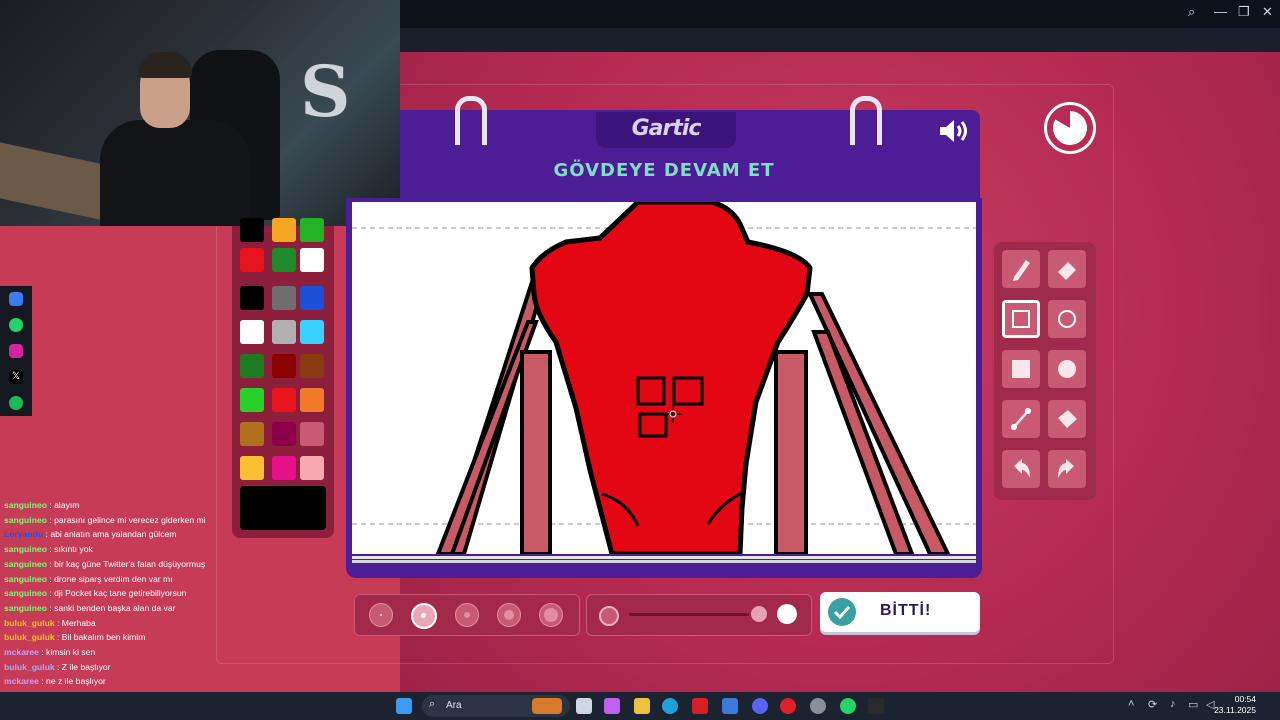 Image resolution: width=1280 pixels, height=720 pixels. Describe the element at coordinates (876, 706) in the screenshot. I see `epic-games-icon` at that location.